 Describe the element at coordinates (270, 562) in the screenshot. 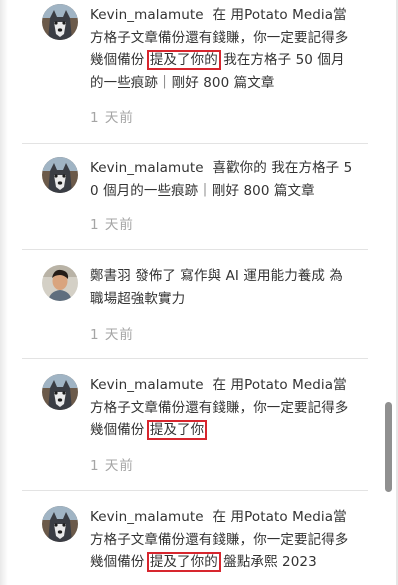

I see `notification-article: 盤點承熙 2023` at that location.